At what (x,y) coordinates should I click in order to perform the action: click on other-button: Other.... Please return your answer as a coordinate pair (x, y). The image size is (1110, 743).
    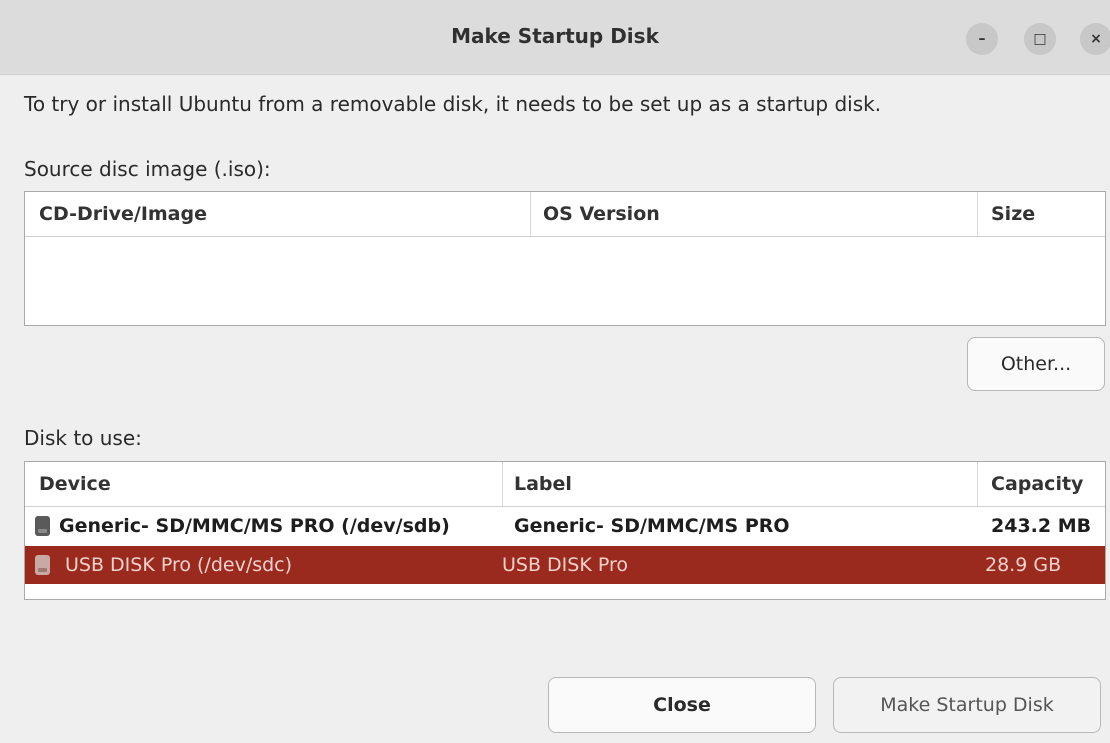
    Looking at the image, I should click on (1036, 364).